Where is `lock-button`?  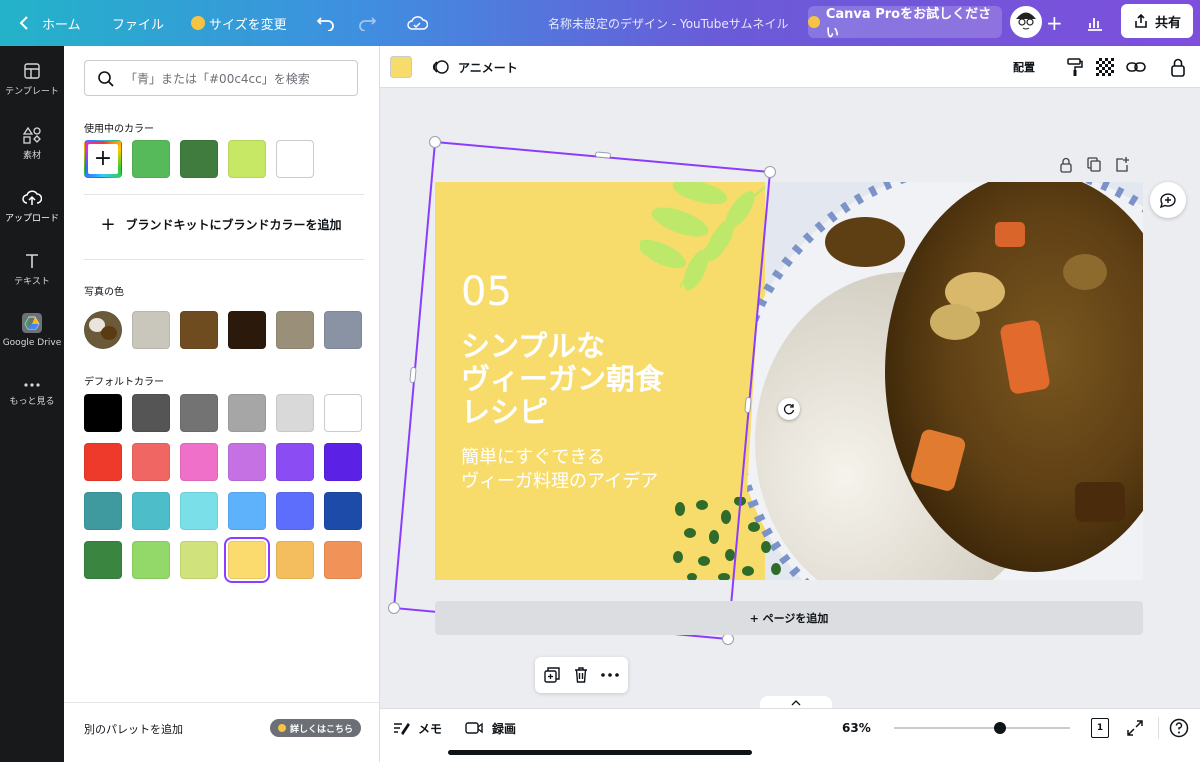
lock-button is located at coordinates (1178, 69).